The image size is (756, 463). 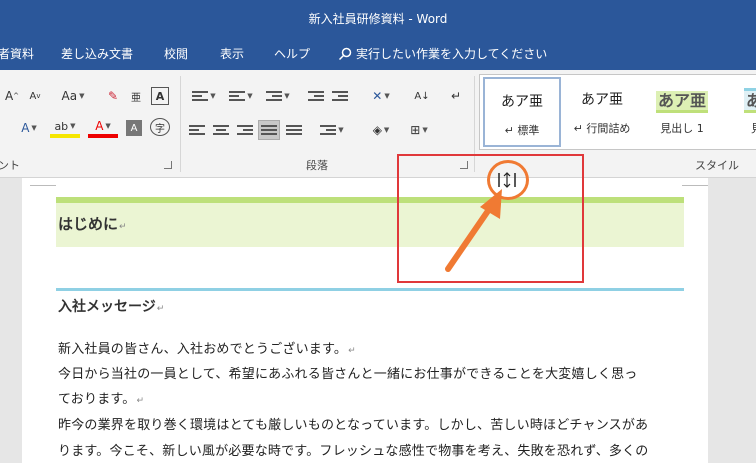 I want to click on multilevel-list-button: ▼, so click(x=278, y=96).